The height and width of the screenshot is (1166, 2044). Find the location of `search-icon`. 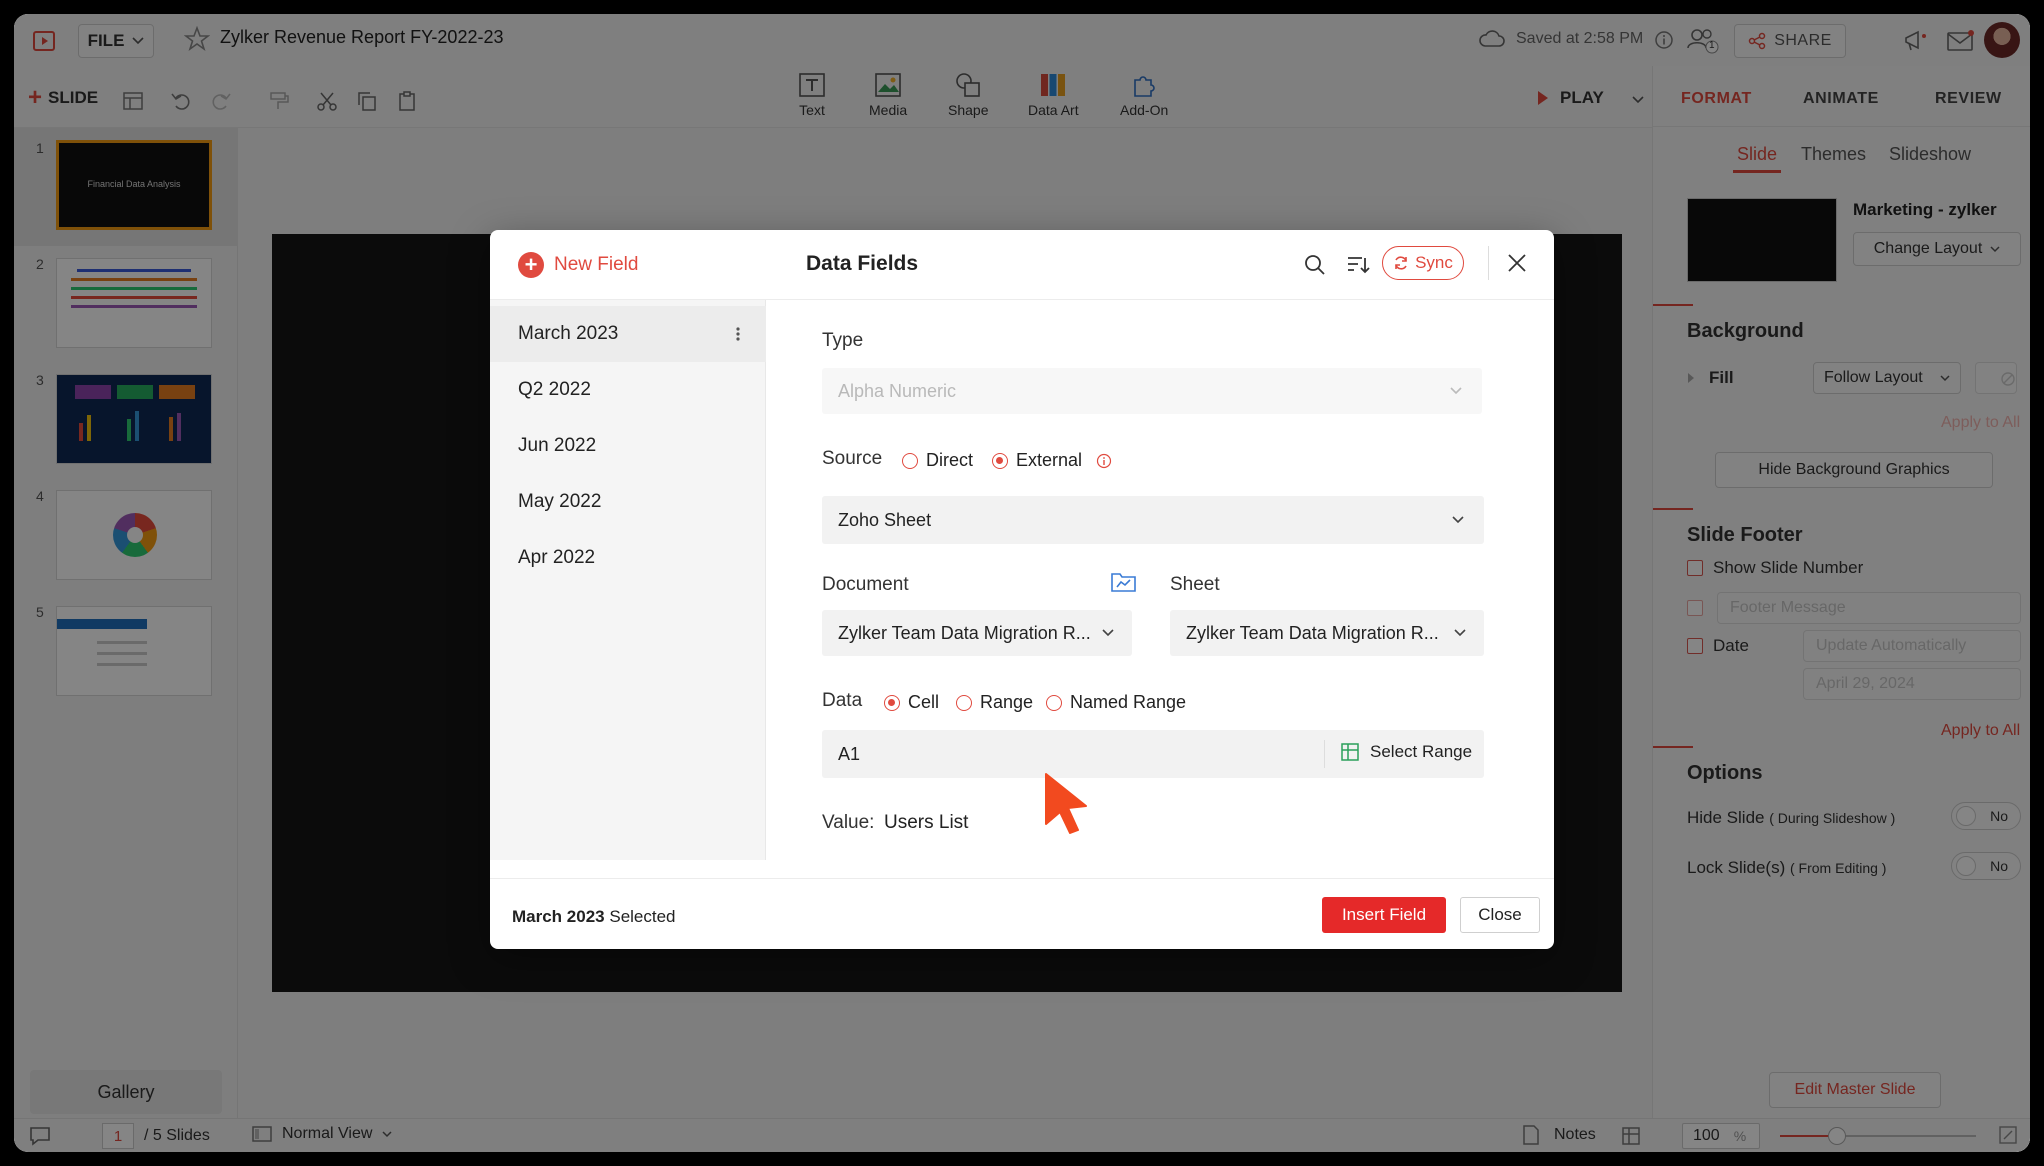

search-icon is located at coordinates (1315, 265).